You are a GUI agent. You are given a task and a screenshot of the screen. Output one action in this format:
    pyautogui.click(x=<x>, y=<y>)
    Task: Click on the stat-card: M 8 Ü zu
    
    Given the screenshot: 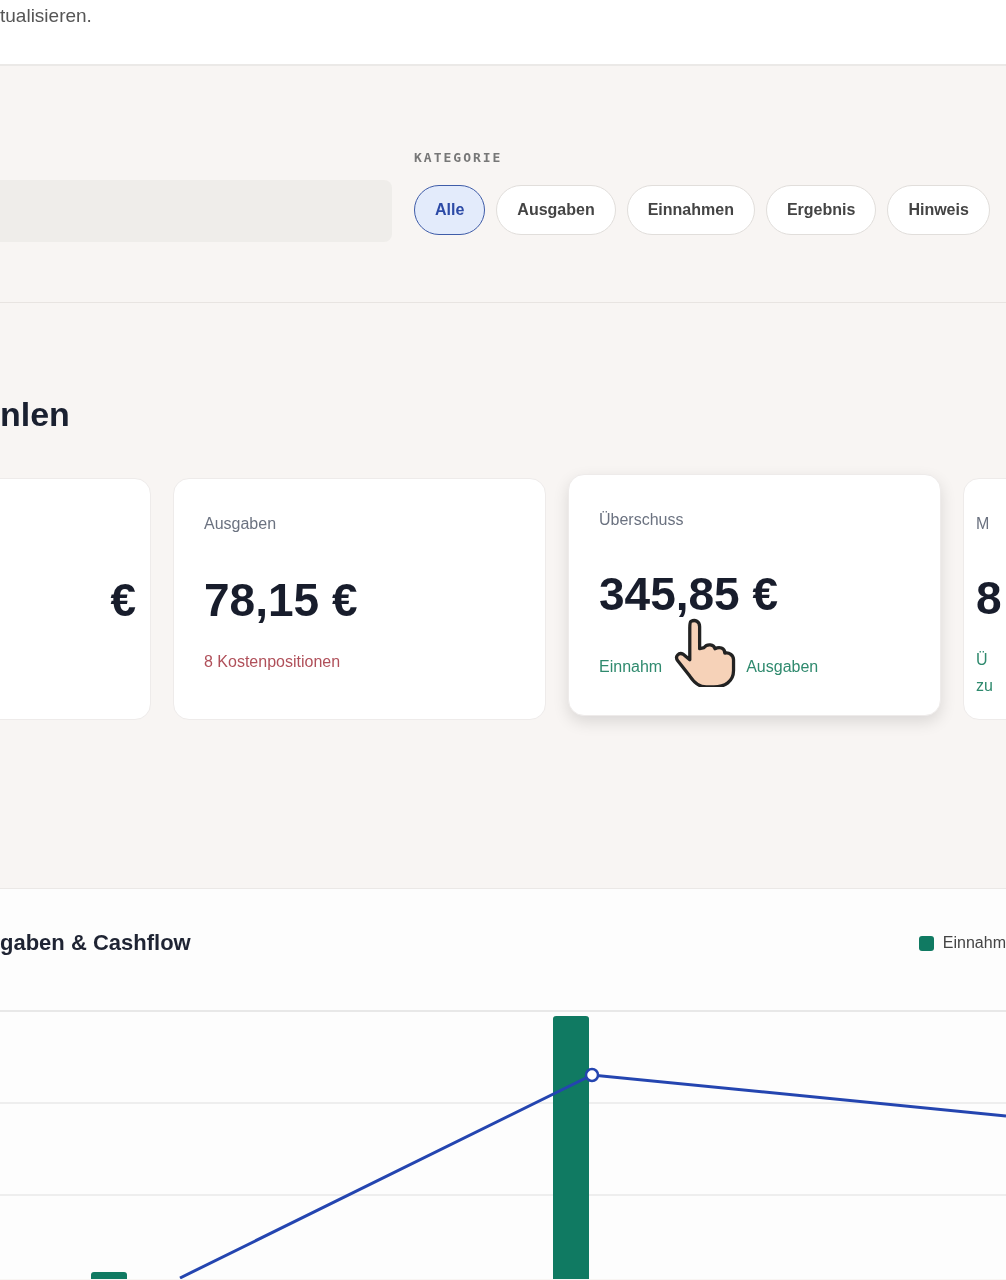 What is the action you would take?
    pyautogui.click(x=984, y=599)
    